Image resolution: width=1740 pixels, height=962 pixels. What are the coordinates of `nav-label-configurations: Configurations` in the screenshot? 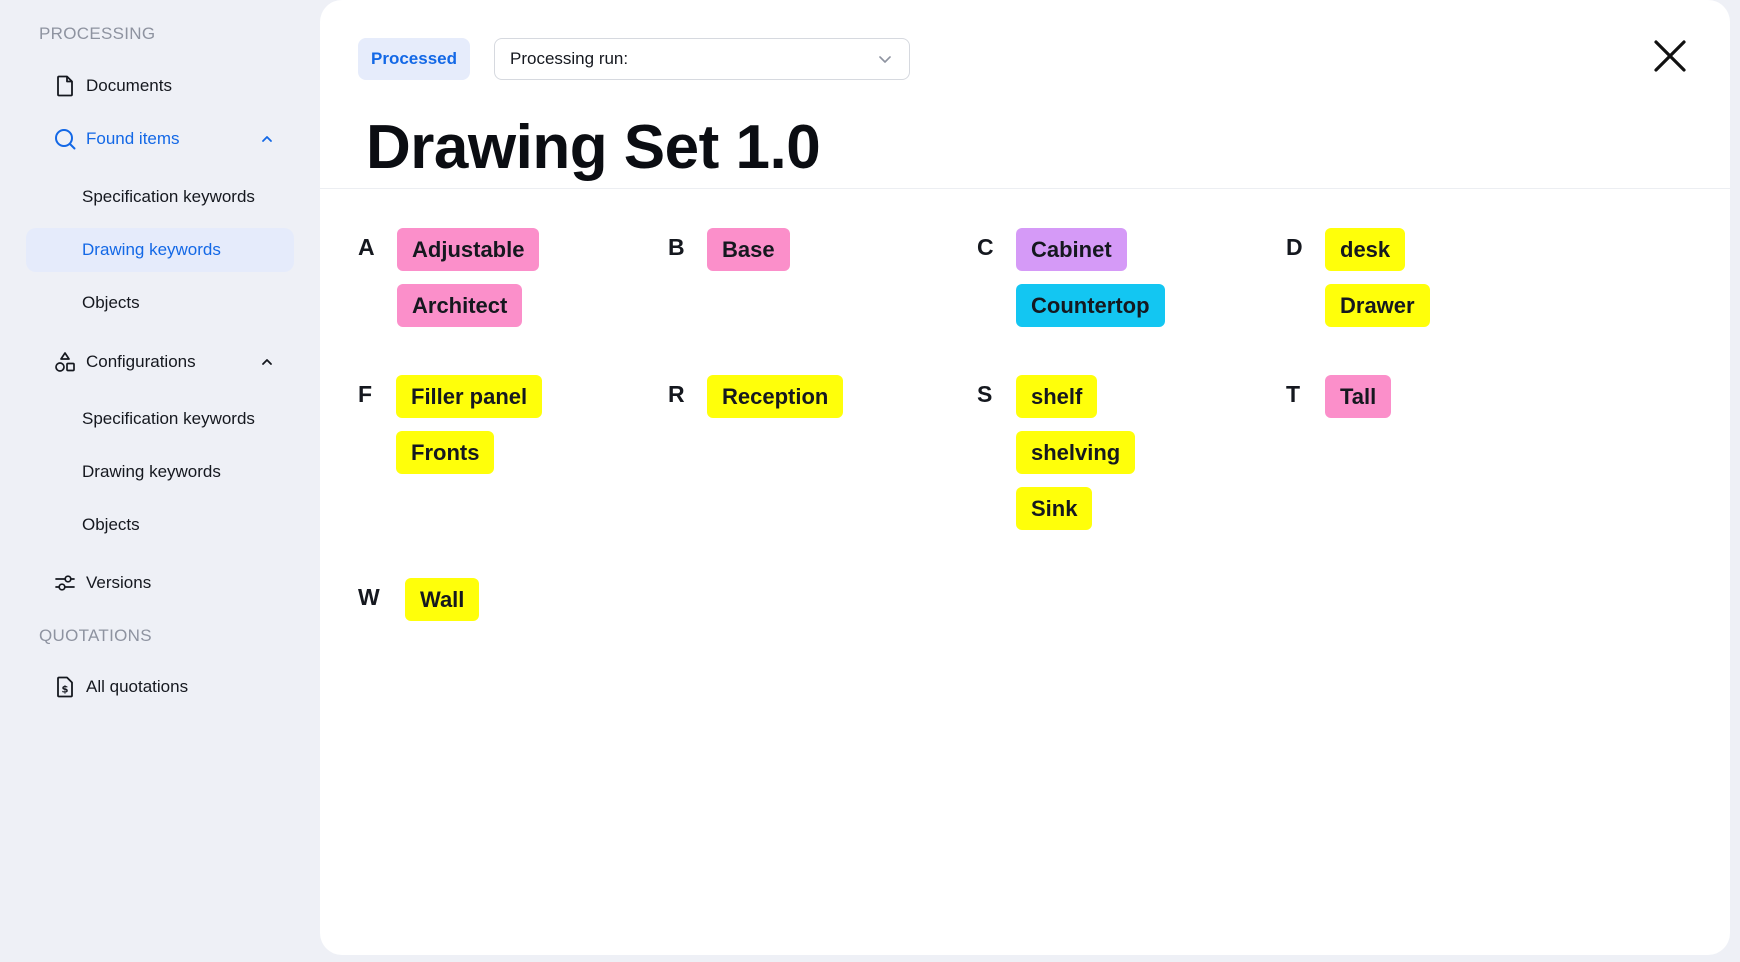 It's located at (141, 361).